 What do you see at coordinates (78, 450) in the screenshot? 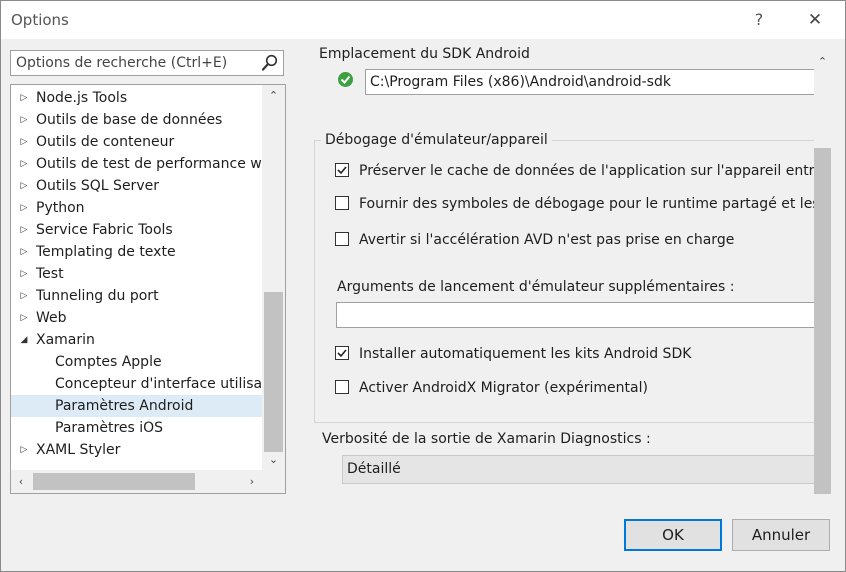
I see `tree-item-label: XAML Styler` at bounding box center [78, 450].